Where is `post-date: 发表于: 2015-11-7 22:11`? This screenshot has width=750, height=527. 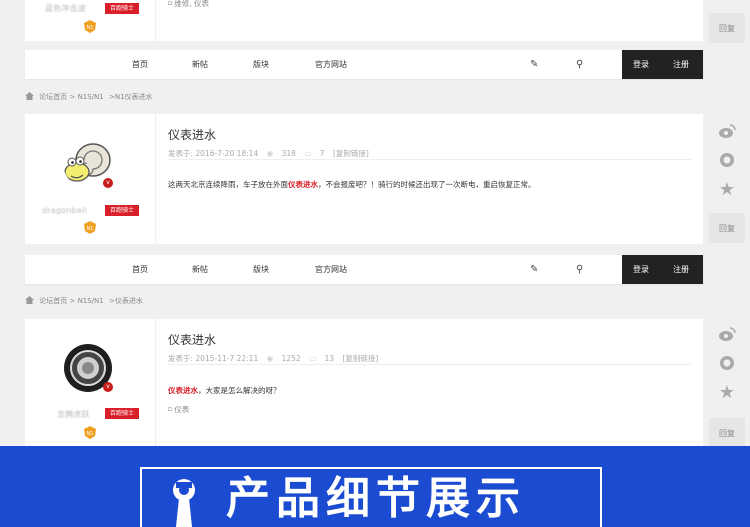
post-date: 发表于: 2015-11-7 22:11 is located at coordinates (213, 358).